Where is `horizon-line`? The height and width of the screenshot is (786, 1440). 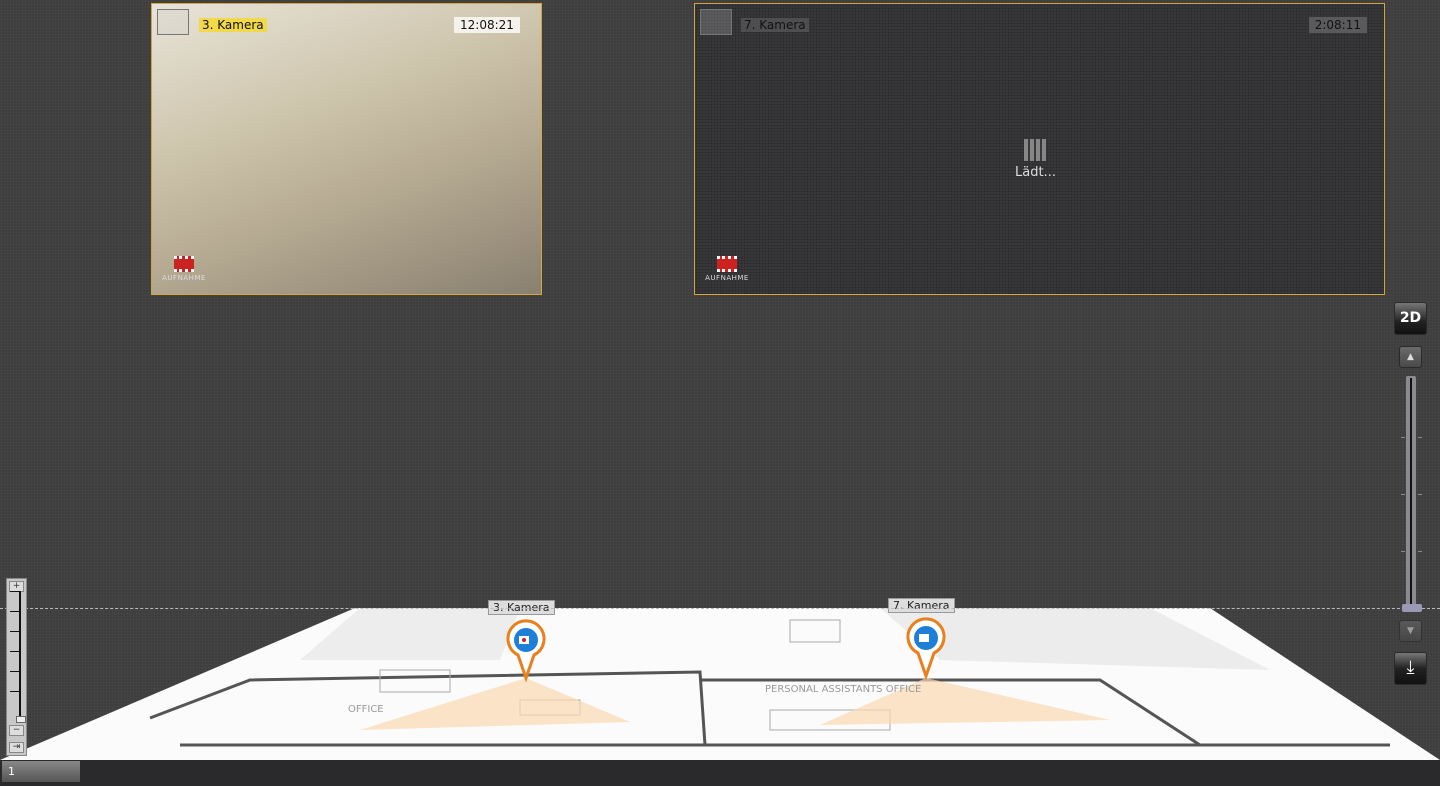 horizon-line is located at coordinates (720, 608).